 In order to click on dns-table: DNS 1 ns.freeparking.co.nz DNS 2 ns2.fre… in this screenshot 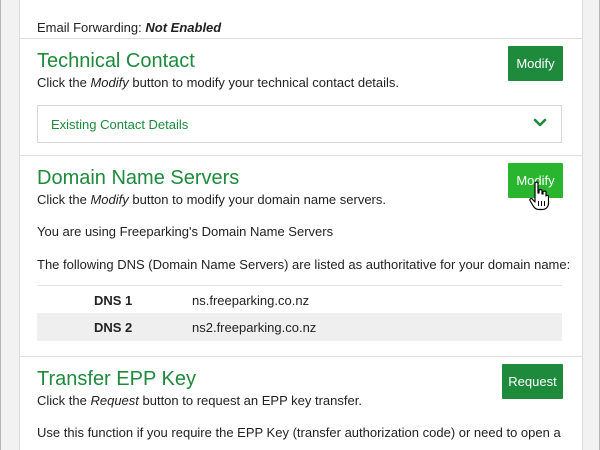, I will do `click(299, 313)`.